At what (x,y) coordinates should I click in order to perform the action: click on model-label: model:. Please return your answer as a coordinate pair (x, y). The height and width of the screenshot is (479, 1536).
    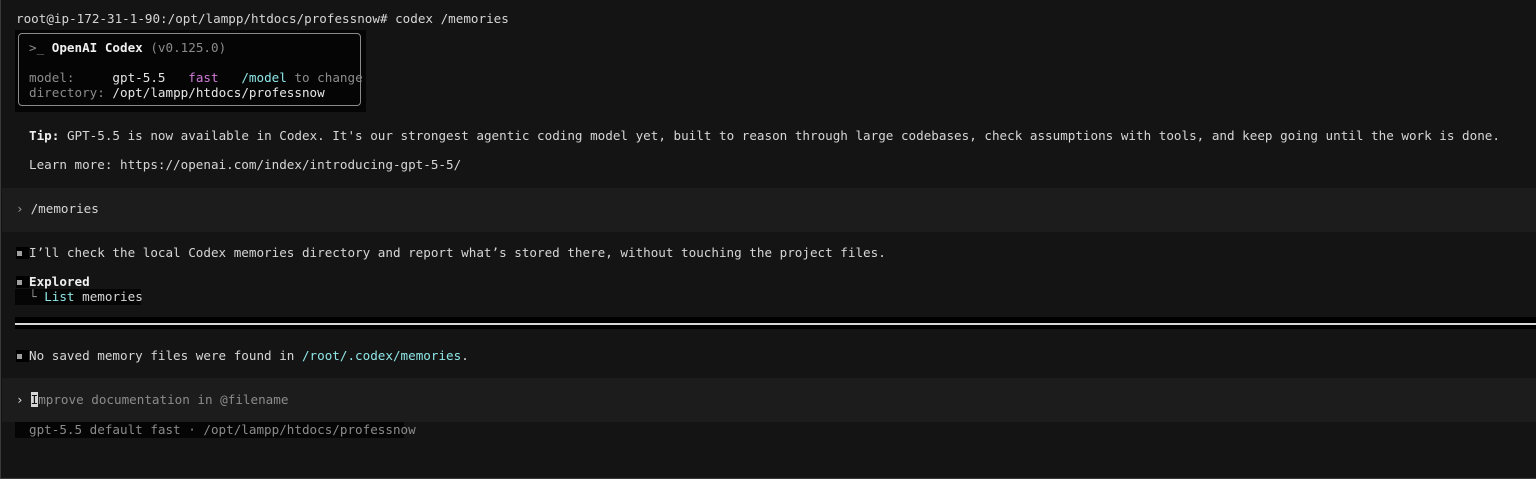
    Looking at the image, I should click on (52, 77).